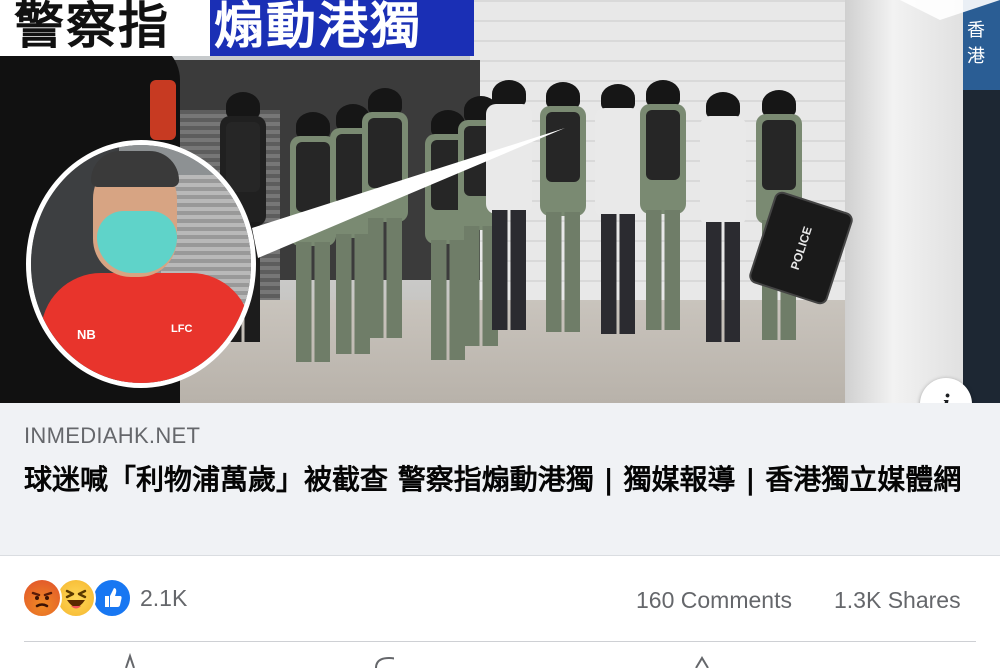  Describe the element at coordinates (137, 242) in the screenshot. I see `face-mask` at that location.